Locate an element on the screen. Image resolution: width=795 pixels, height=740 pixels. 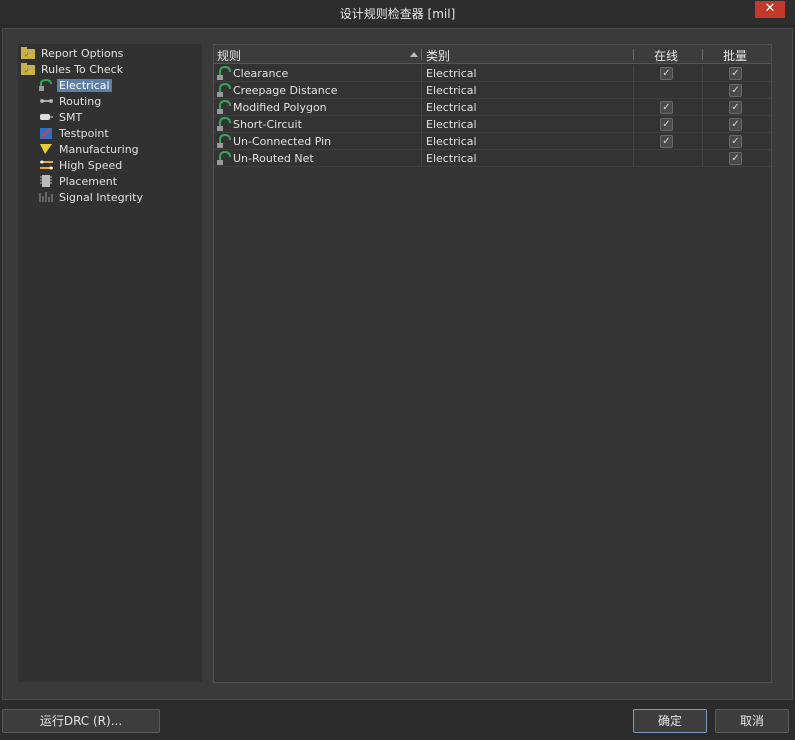
tree-item-electrical: Electrical is located at coordinates (75, 85).